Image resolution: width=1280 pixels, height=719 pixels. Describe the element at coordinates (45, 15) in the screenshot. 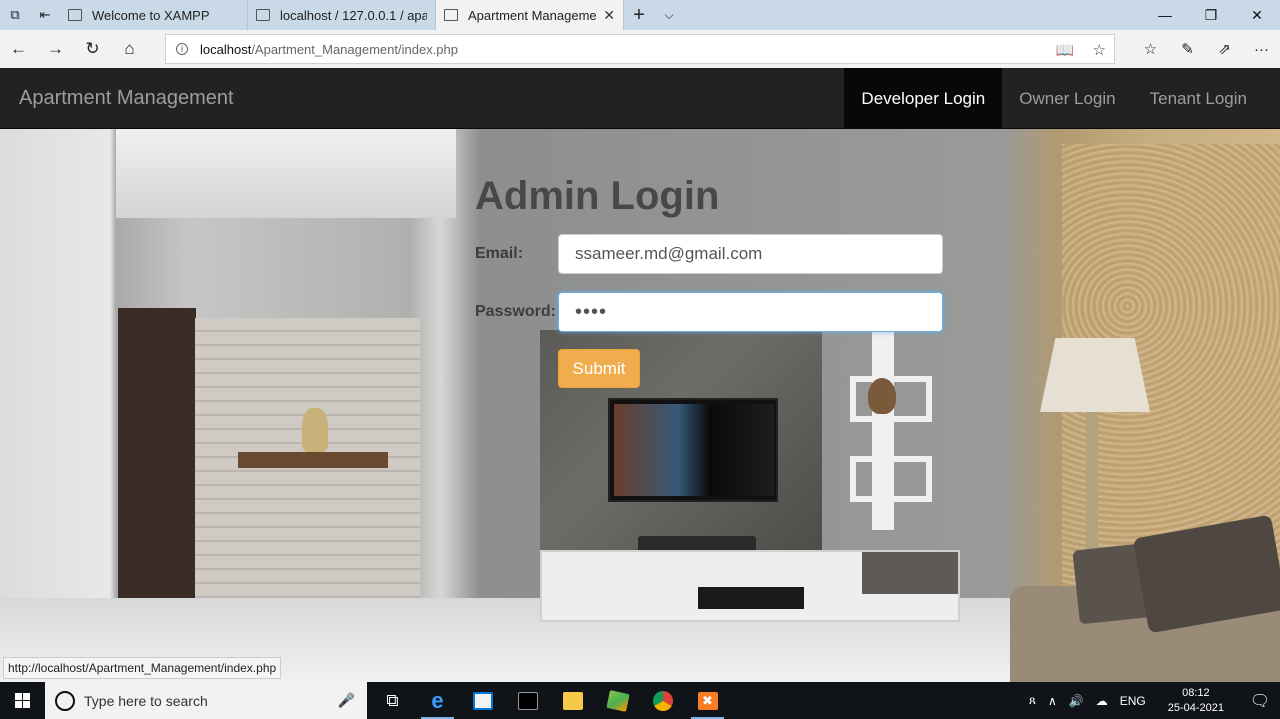

I see `tab-back-icon: ⇤` at that location.